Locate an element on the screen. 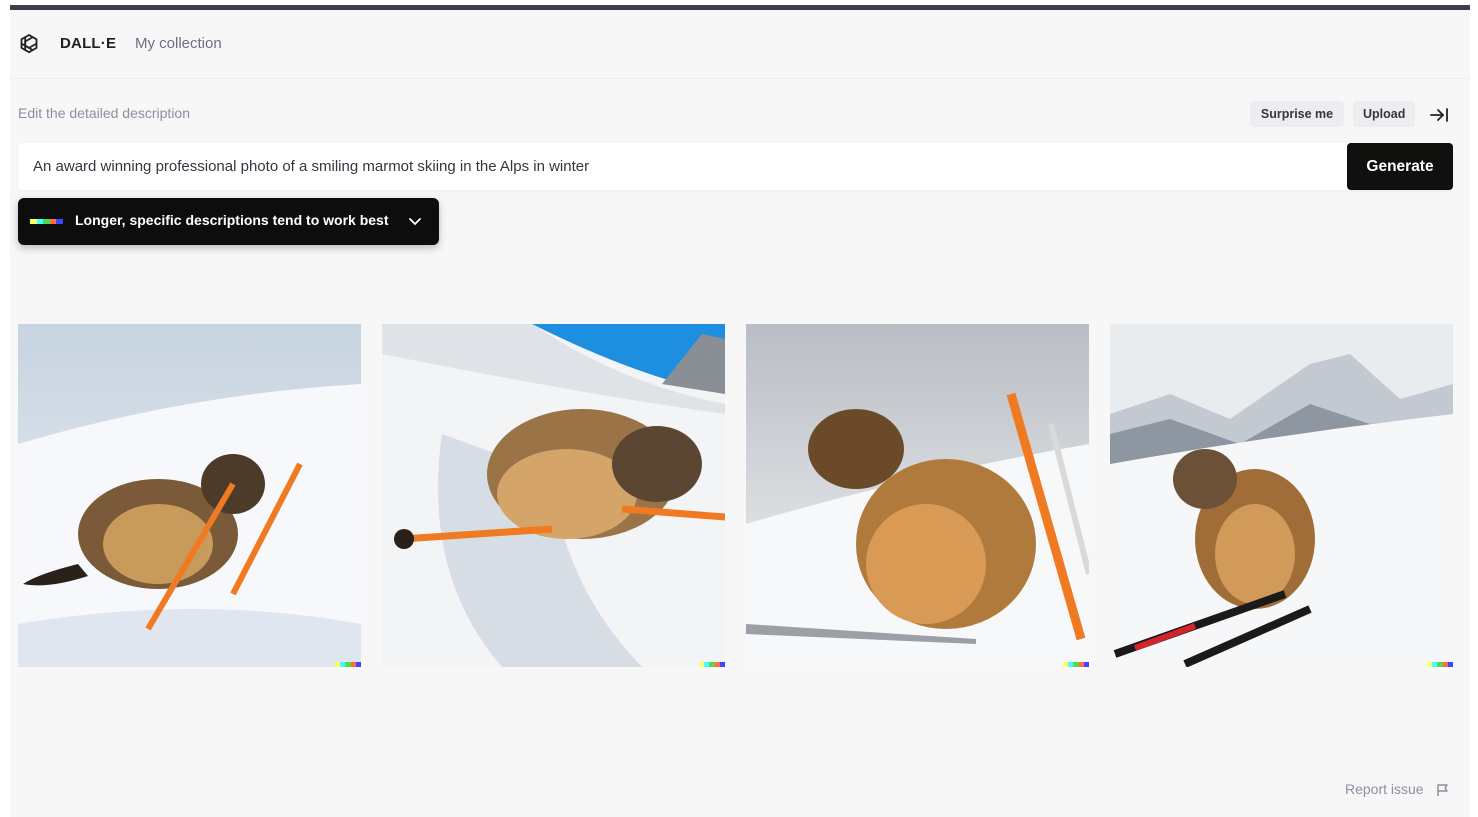  prompt-bar: Generate is located at coordinates (735, 166).